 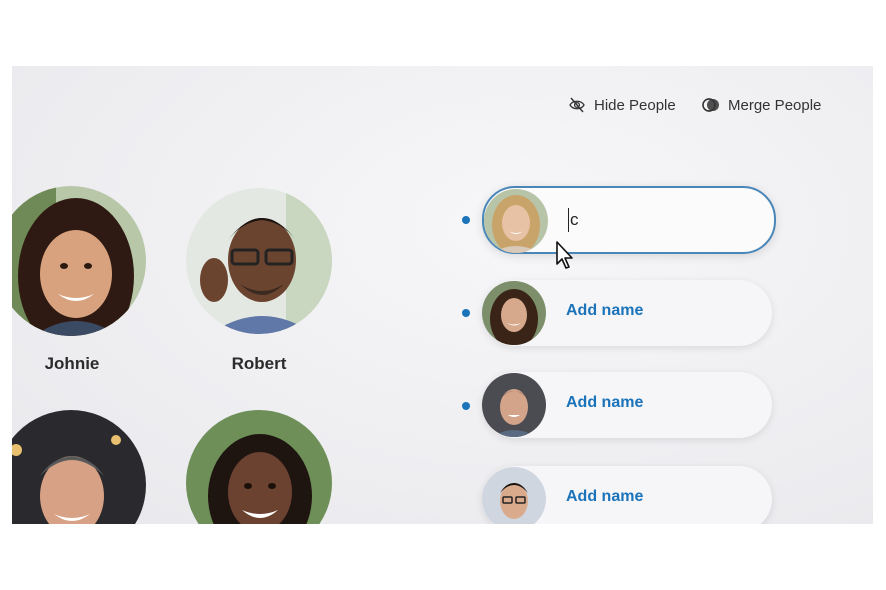 I want to click on hide-people-label: Hide People, so click(x=635, y=105).